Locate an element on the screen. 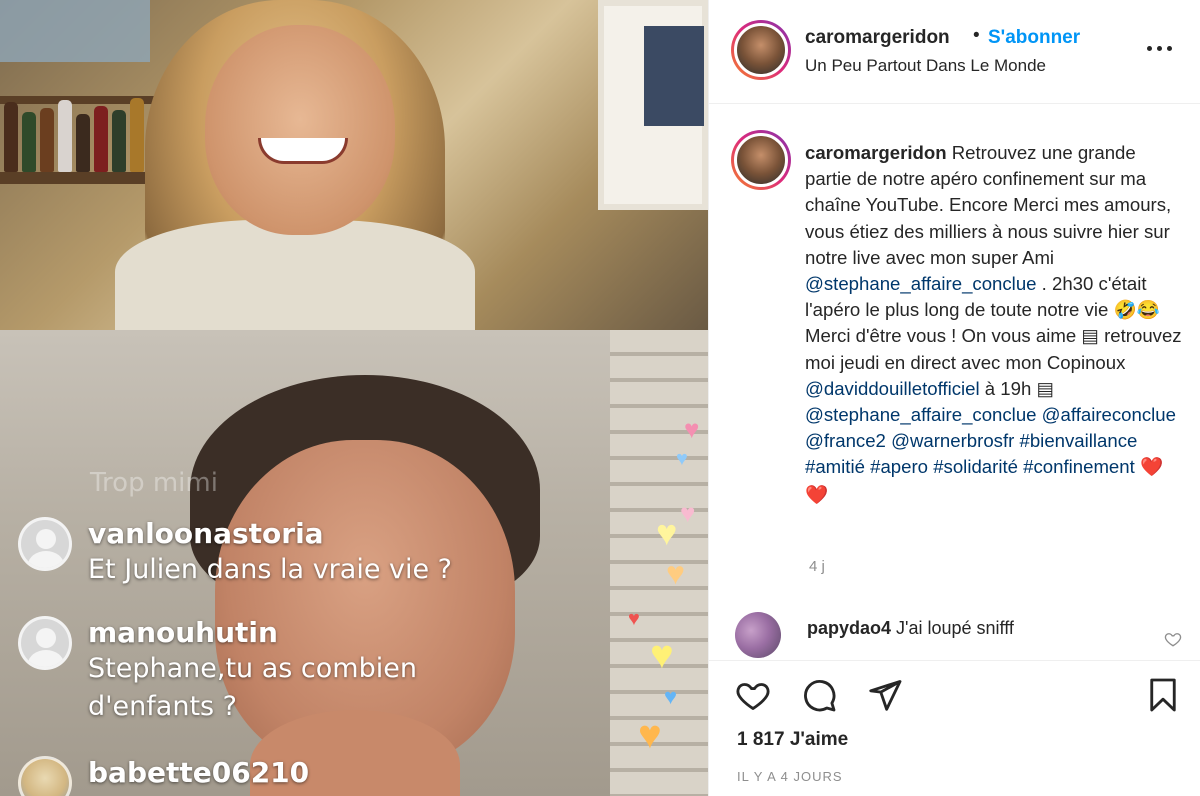 Image resolution: width=1200 pixels, height=796 pixels. person-face is located at coordinates (300, 130).